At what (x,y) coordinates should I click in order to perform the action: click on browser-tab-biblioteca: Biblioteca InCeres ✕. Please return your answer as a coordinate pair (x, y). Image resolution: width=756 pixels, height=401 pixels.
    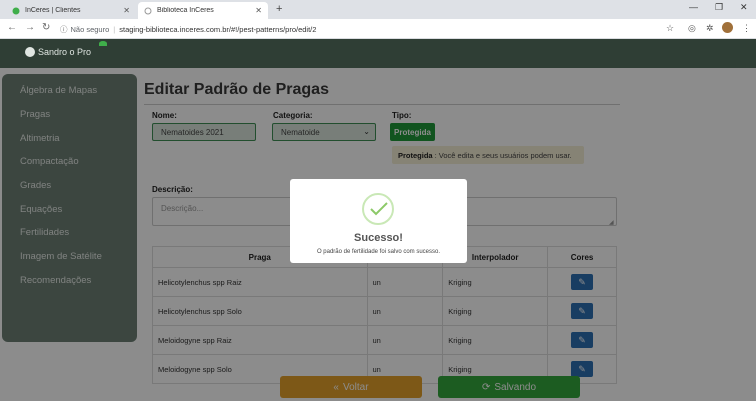
    Looking at the image, I should click on (203, 10).